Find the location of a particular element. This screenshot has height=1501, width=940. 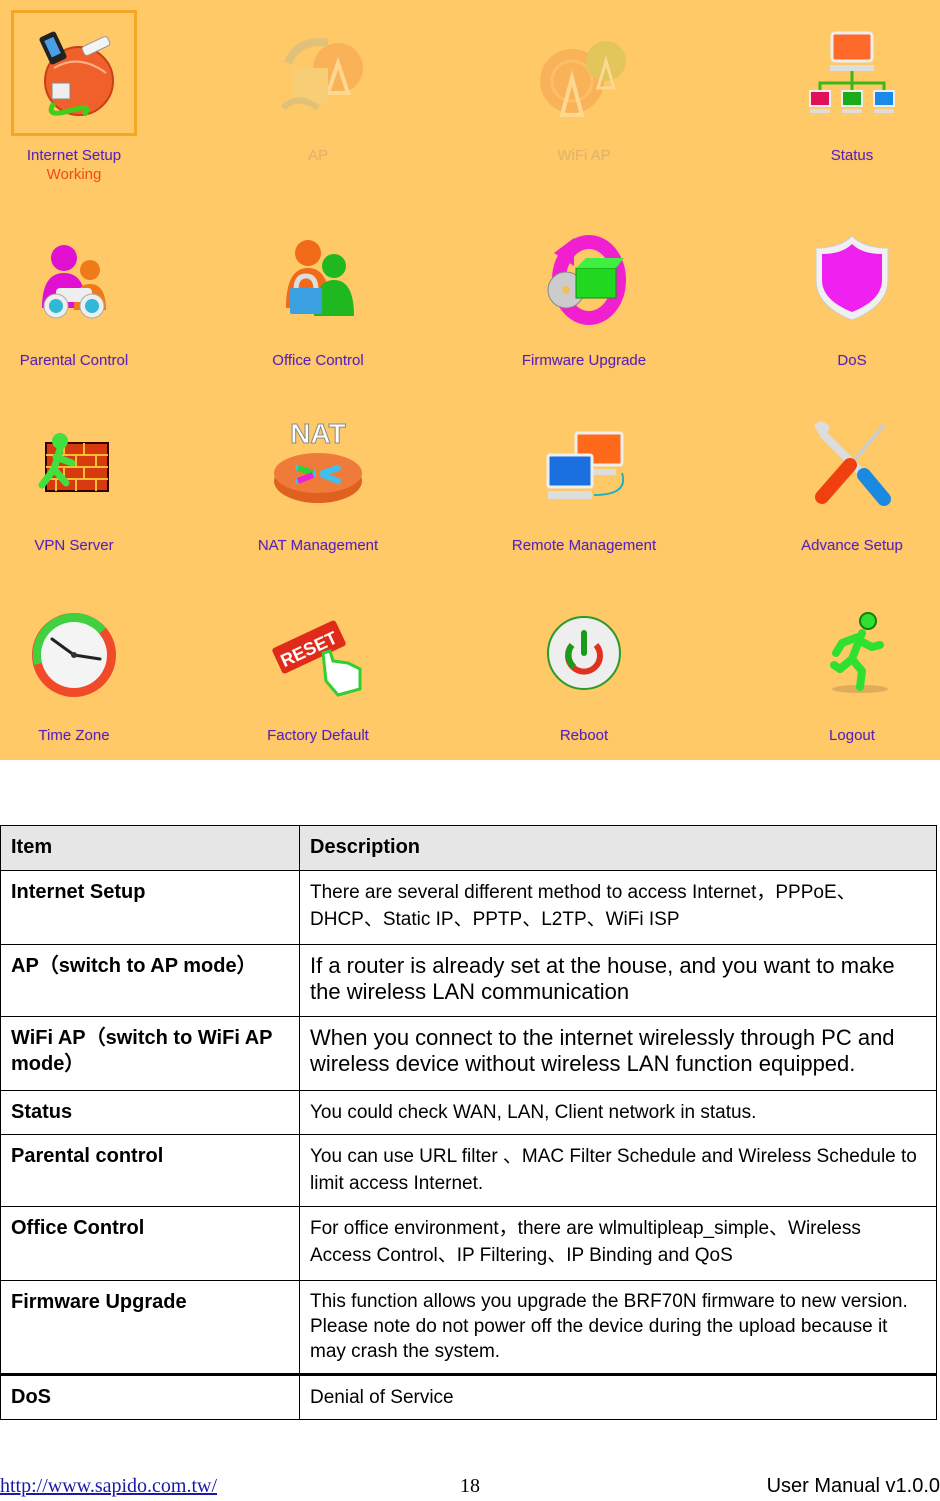

column-header-item: Item is located at coordinates (150, 848).